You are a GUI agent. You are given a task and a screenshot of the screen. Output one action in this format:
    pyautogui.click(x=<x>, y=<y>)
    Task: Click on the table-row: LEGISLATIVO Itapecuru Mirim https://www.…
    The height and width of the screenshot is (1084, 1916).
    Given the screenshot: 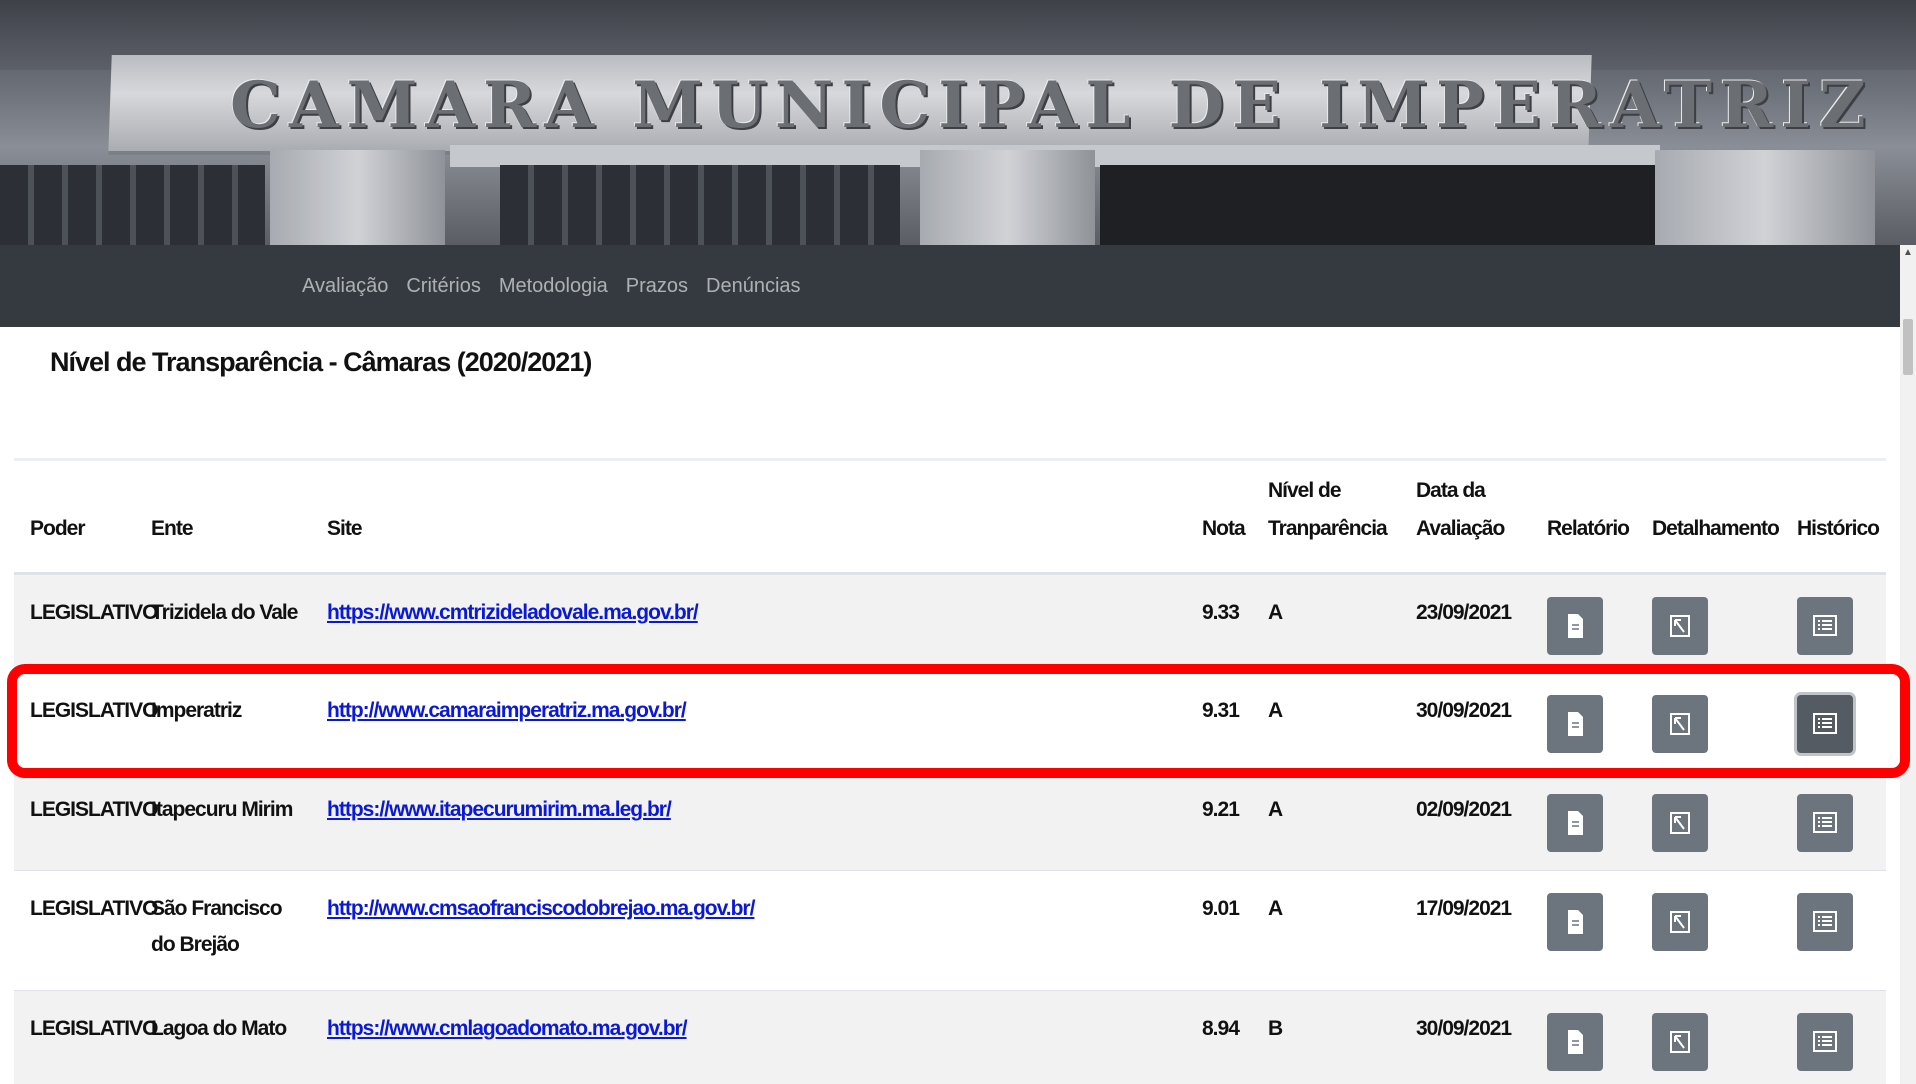 What is the action you would take?
    pyautogui.click(x=950, y=821)
    